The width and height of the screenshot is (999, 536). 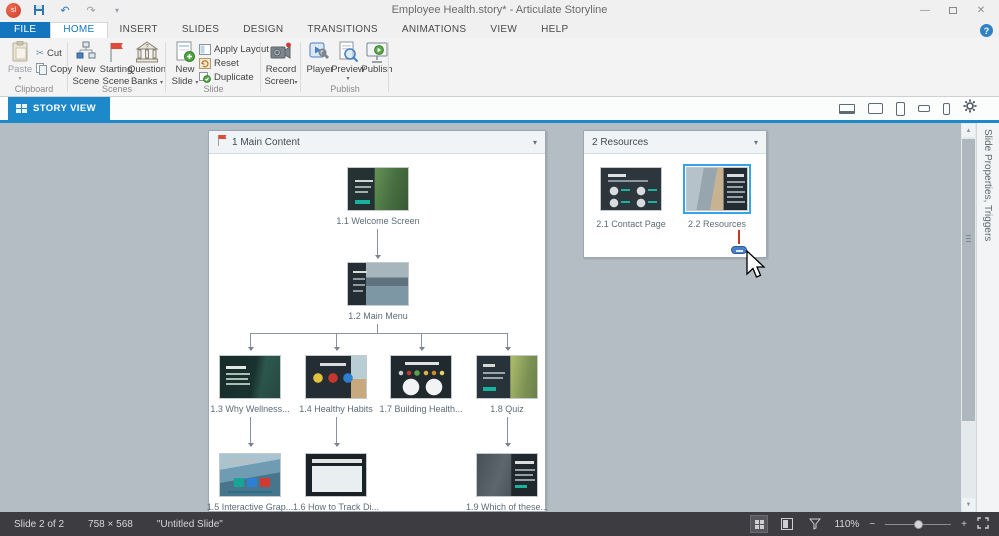 I want to click on zoom-slider, so click(x=918, y=524).